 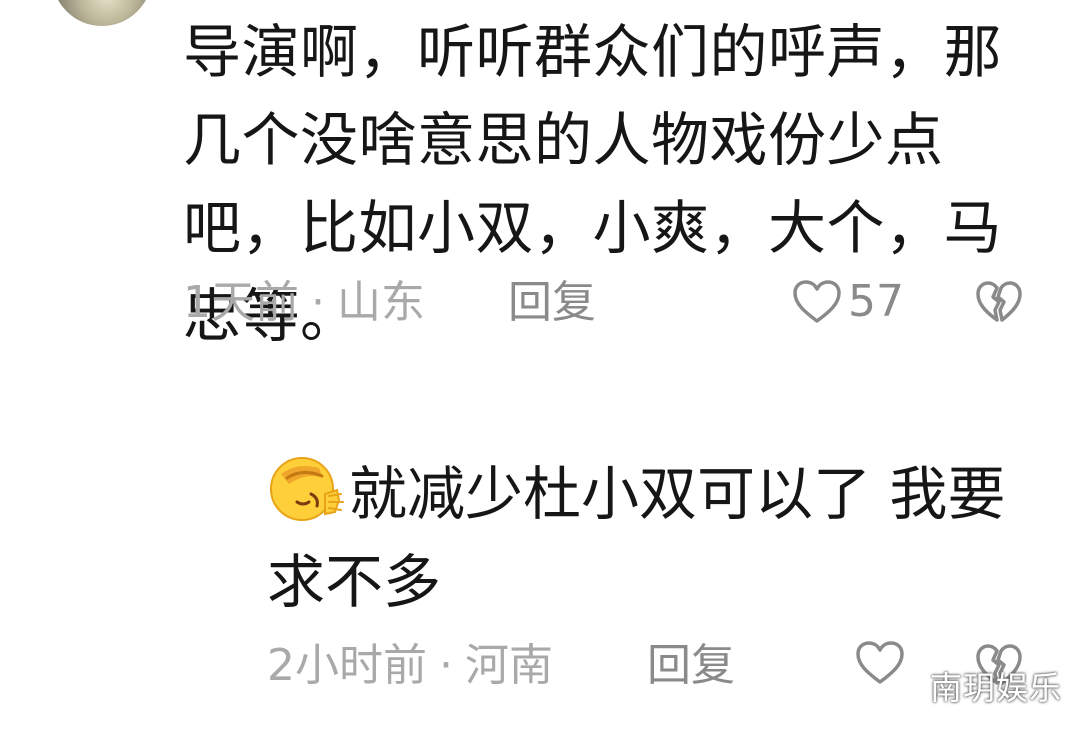 What do you see at coordinates (304, 303) in the screenshot?
I see `comment-meta: 1天前 · 山东` at bounding box center [304, 303].